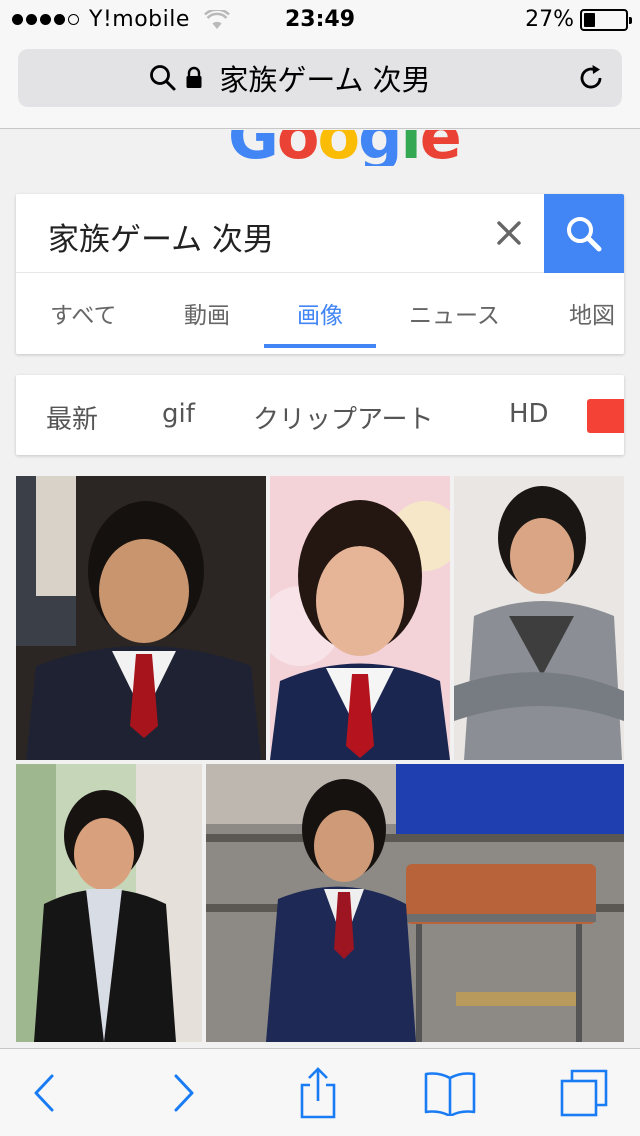  I want to click on chip-clipart: クリップアート, so click(343, 417).